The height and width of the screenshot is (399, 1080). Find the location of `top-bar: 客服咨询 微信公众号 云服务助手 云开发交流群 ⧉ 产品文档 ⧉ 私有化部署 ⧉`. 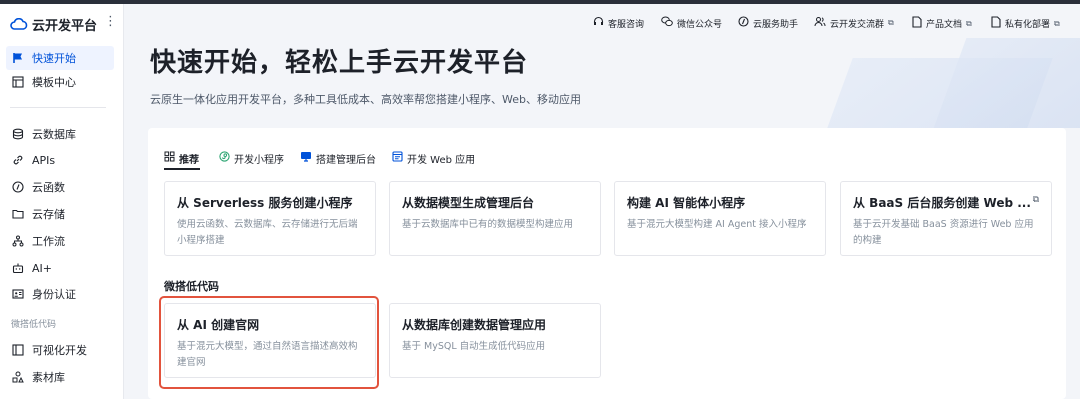

top-bar: 客服咨询 微信公众号 云服务助手 云开发交流群 ⧉ 产品文档 ⧉ 私有化部署 ⧉ is located at coordinates (602, 21).